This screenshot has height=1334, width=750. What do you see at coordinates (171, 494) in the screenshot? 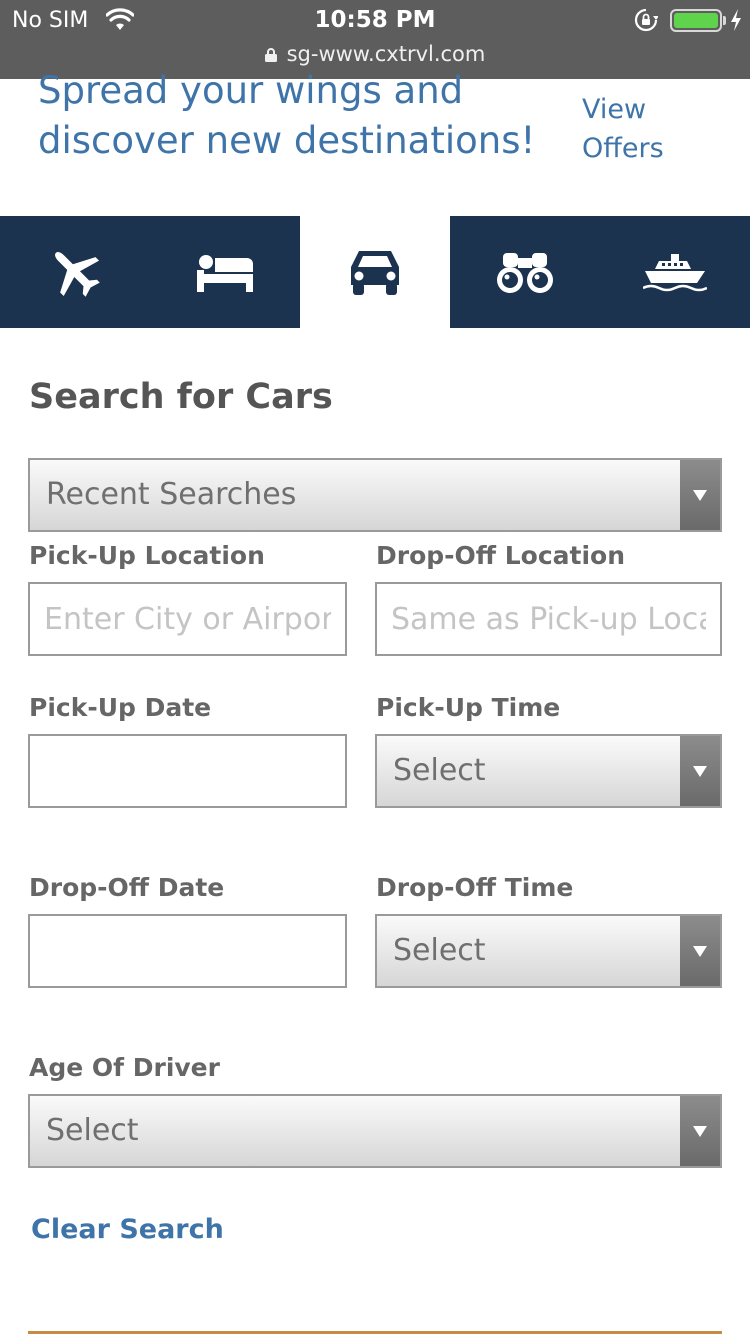
I see `recent-searches-value: Recent Searches` at bounding box center [171, 494].